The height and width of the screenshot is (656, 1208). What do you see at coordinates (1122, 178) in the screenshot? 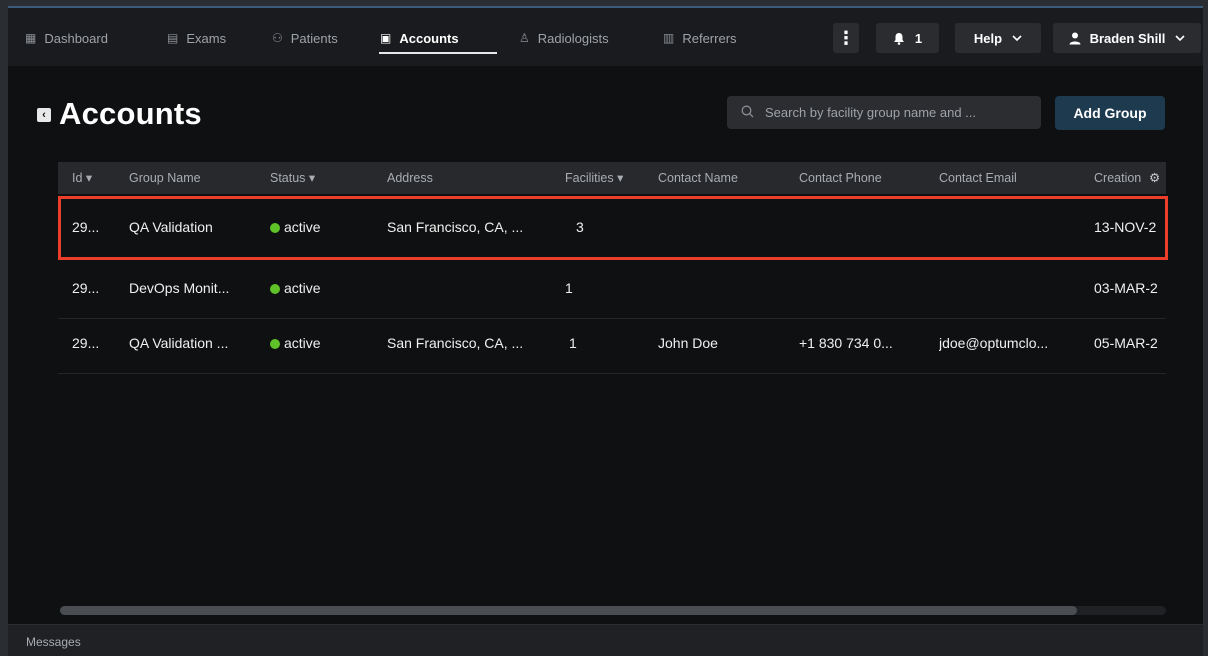
I see `column-header-creation: Creation` at bounding box center [1122, 178].